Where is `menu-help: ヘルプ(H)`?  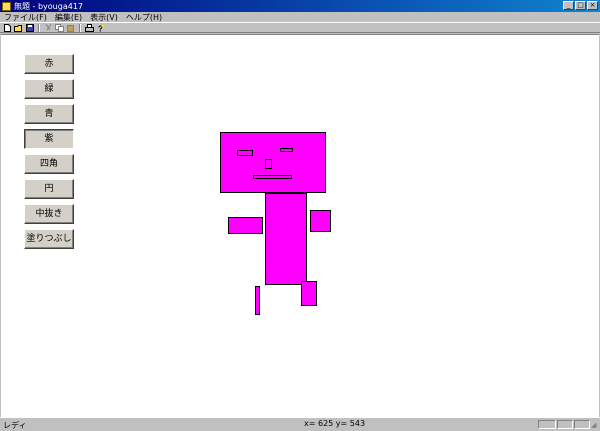
menu-help: ヘルプ(H) is located at coordinates (144, 17).